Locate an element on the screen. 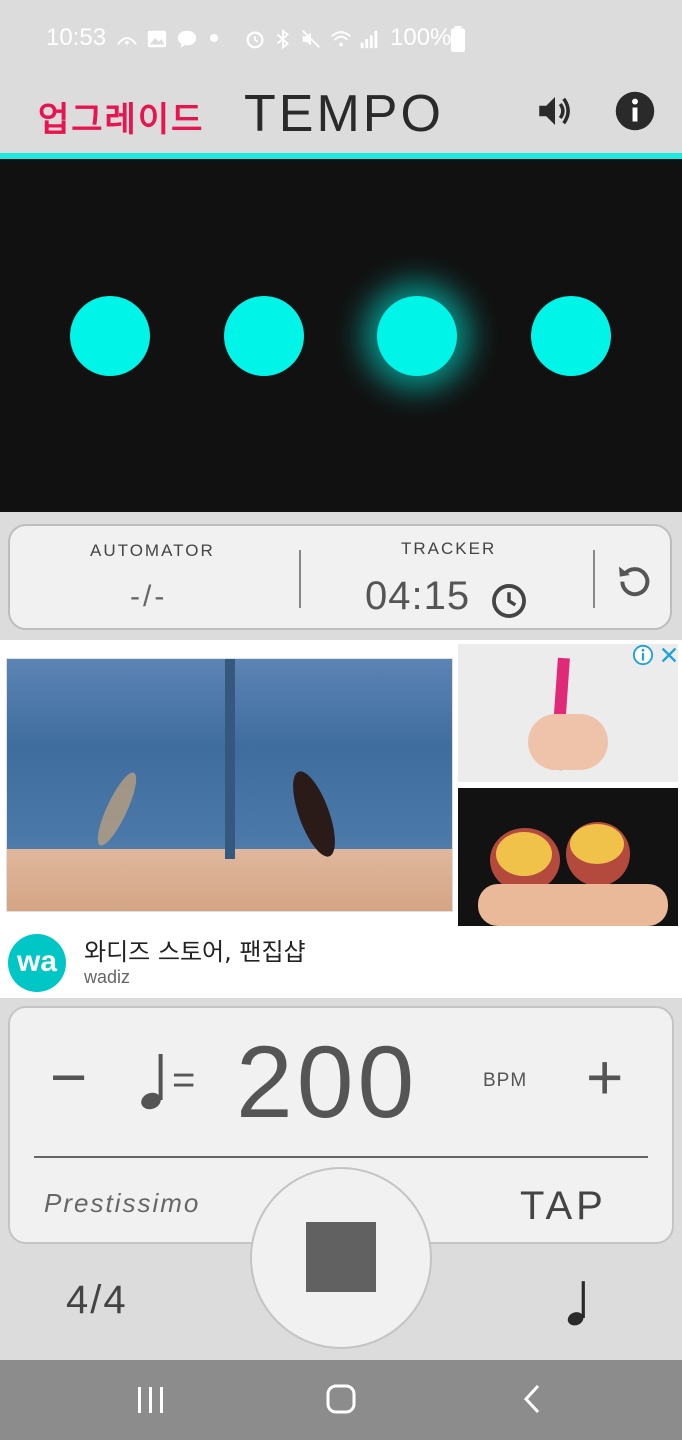 The height and width of the screenshot is (1440, 682). volume-icon is located at coordinates (555, 111).